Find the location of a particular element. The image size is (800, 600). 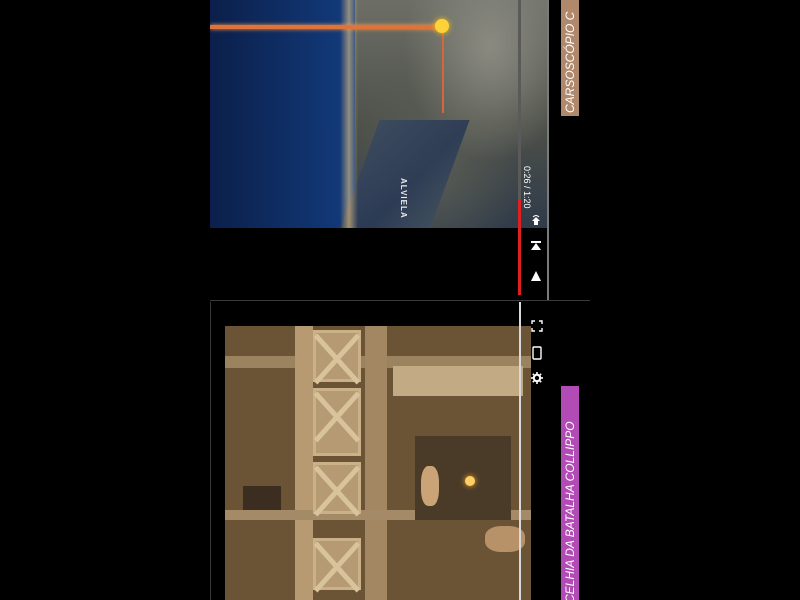

route-line-vertical is located at coordinates (443, 70).